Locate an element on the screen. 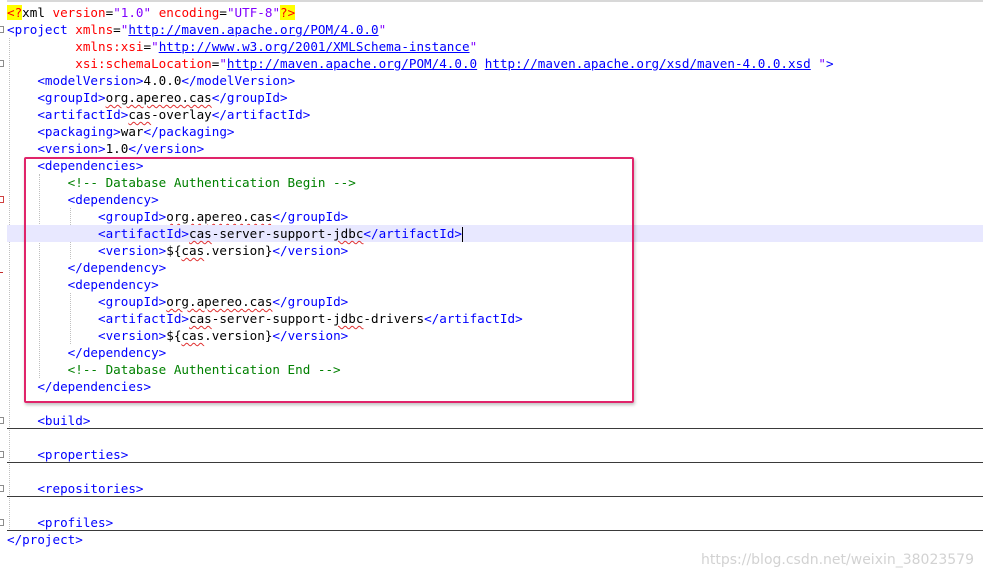  xml-declaration-mark: <? is located at coordinates (15, 12).